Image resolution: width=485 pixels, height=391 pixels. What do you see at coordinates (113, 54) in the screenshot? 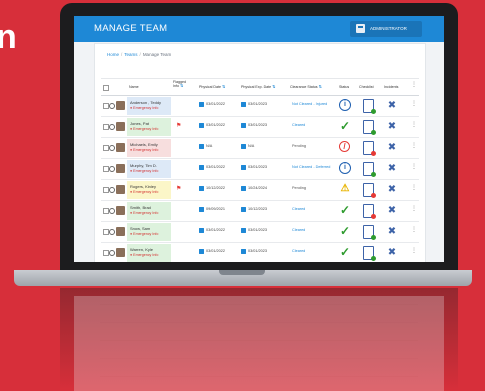
I see `breadcrumb-home: Home` at bounding box center [113, 54].